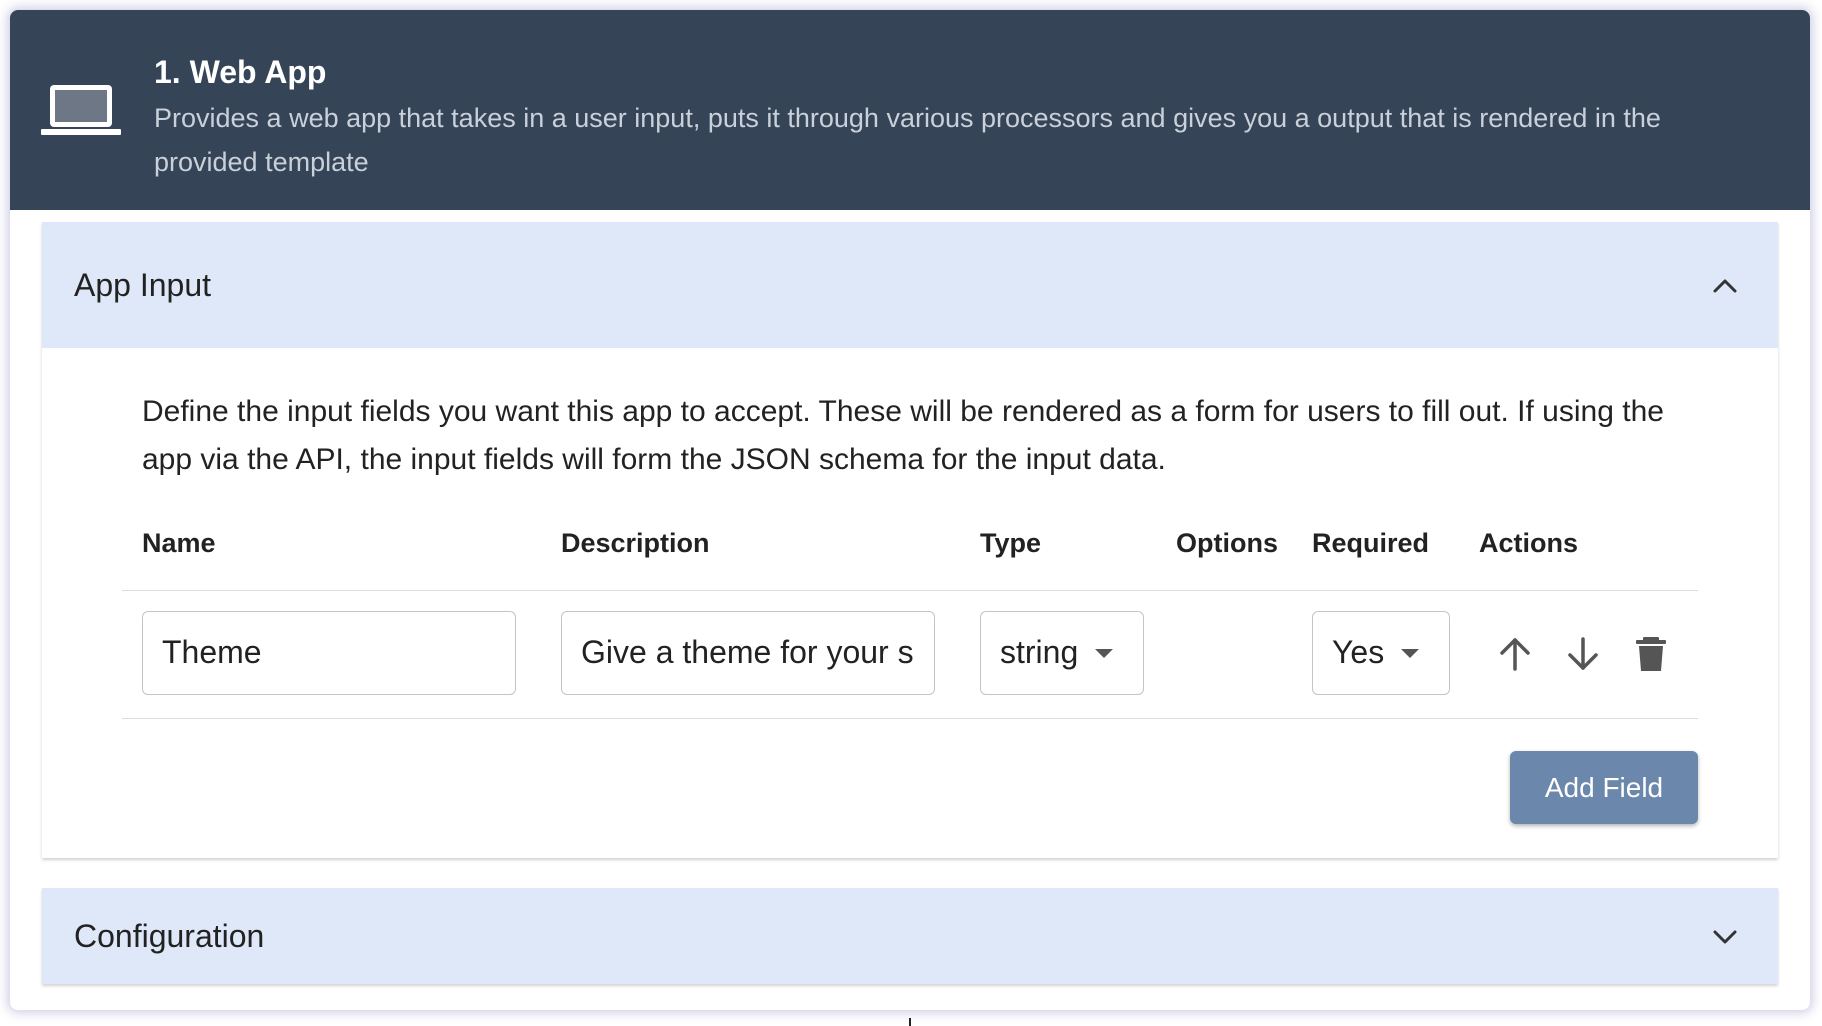  What do you see at coordinates (910, 1022) in the screenshot?
I see `text-cursor` at bounding box center [910, 1022].